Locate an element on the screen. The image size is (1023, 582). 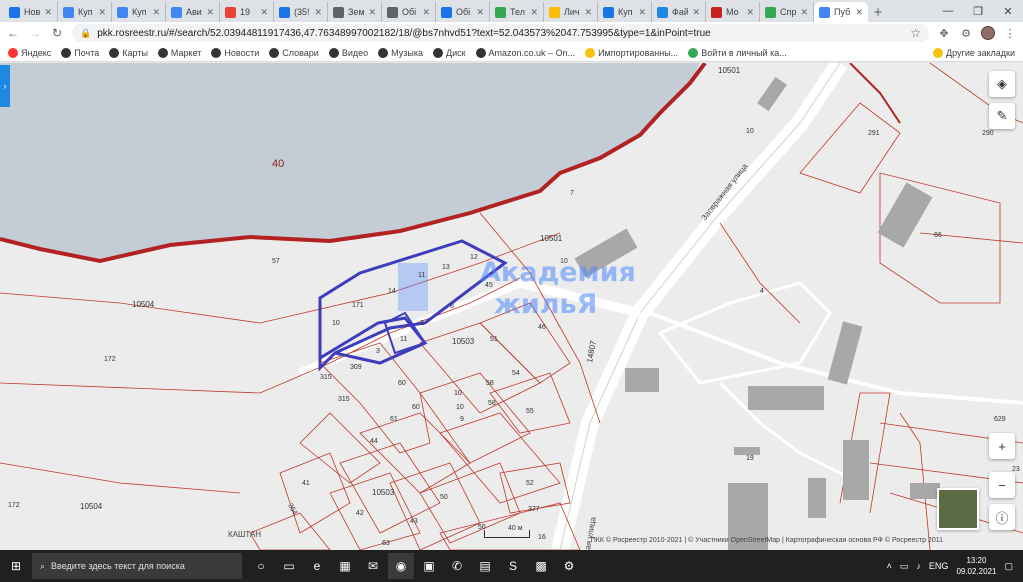
parcel-label: 14 is located at coordinates (392, 291).